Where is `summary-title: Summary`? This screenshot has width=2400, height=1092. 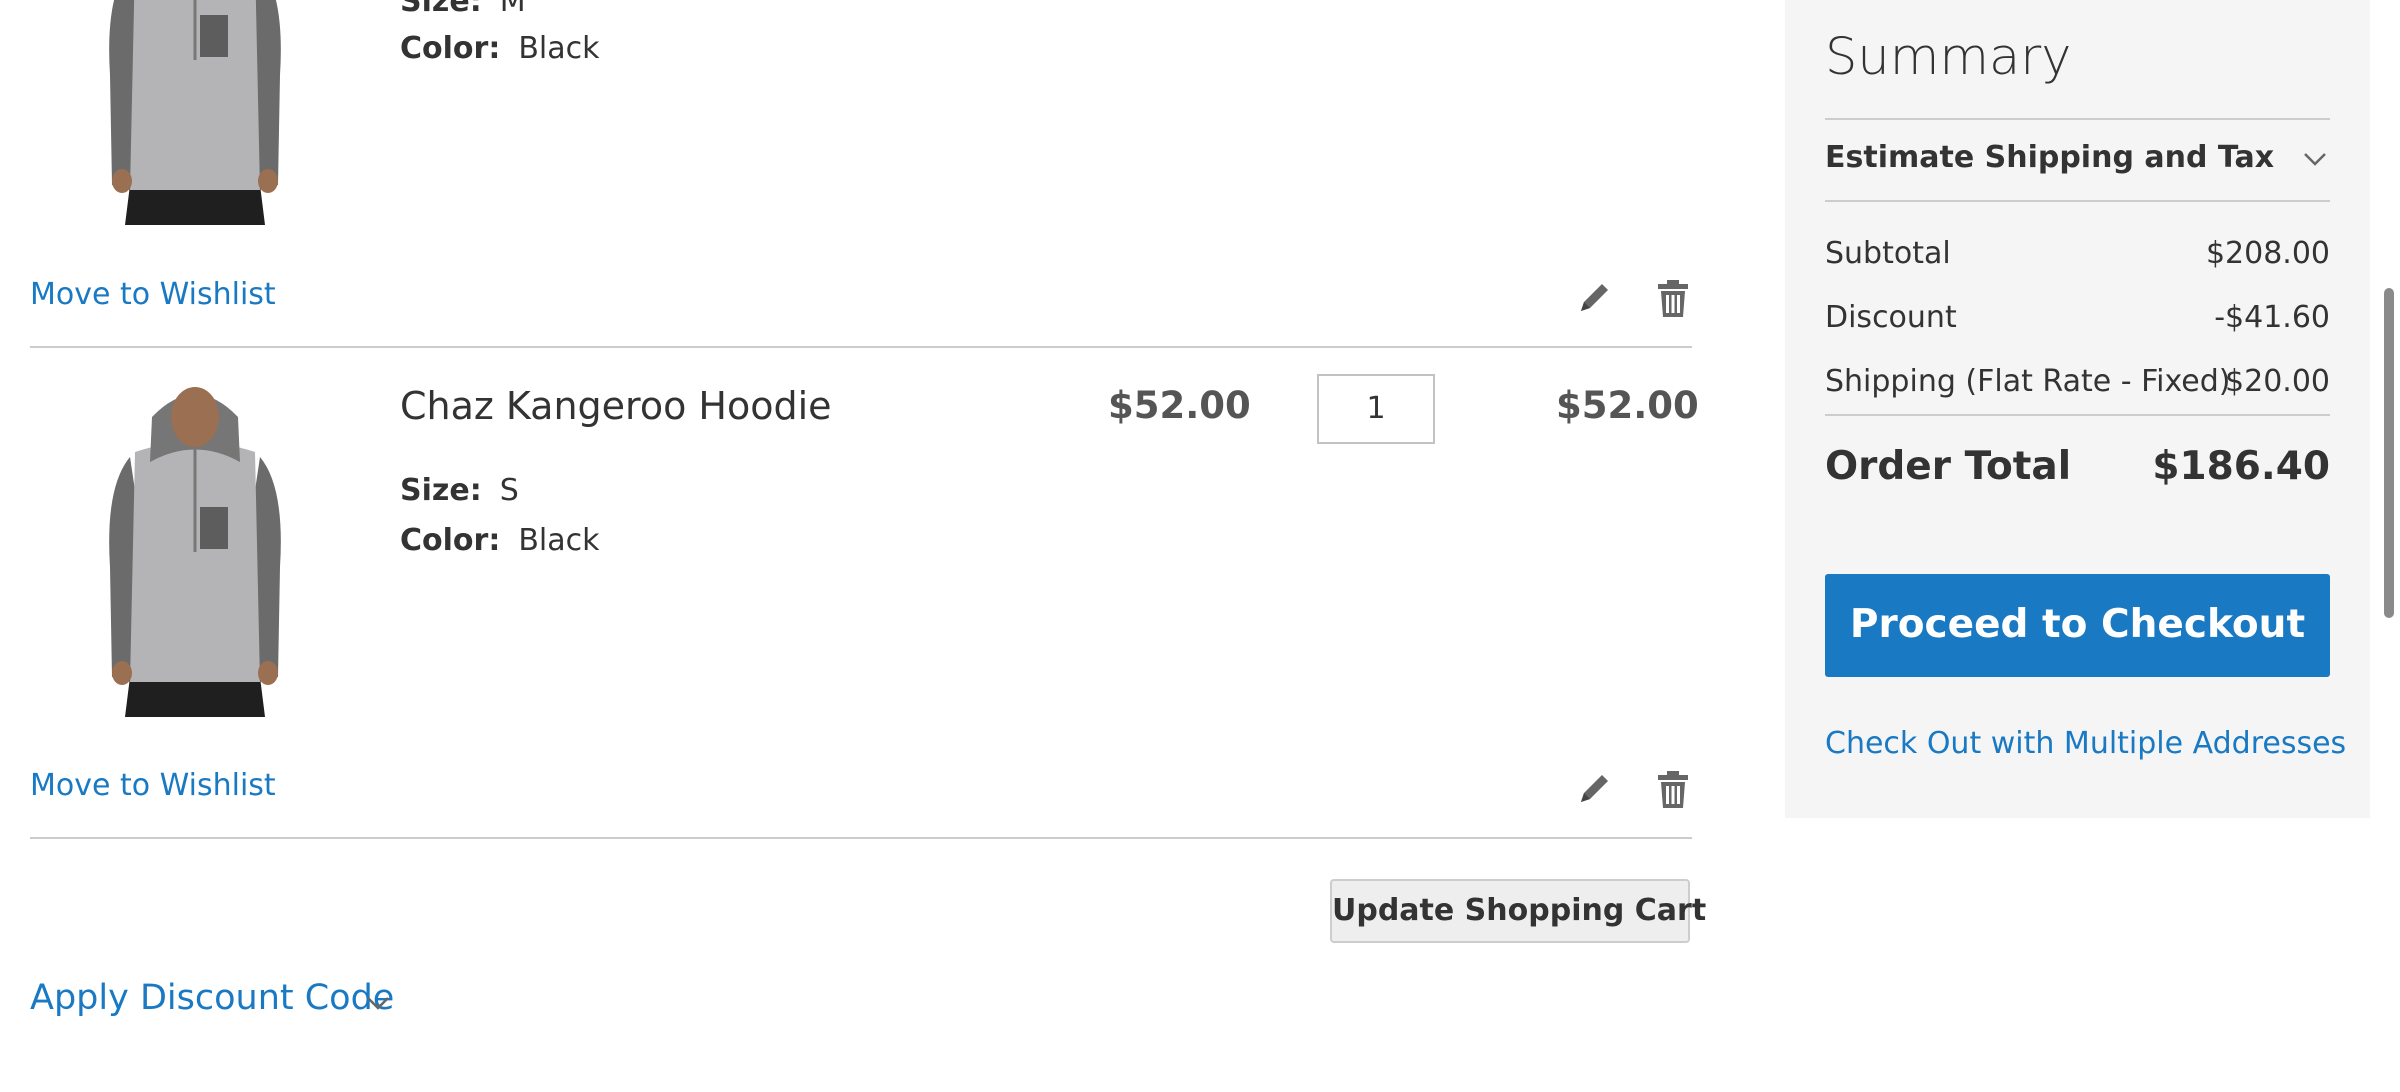
summary-title: Summary is located at coordinates (1948, 57).